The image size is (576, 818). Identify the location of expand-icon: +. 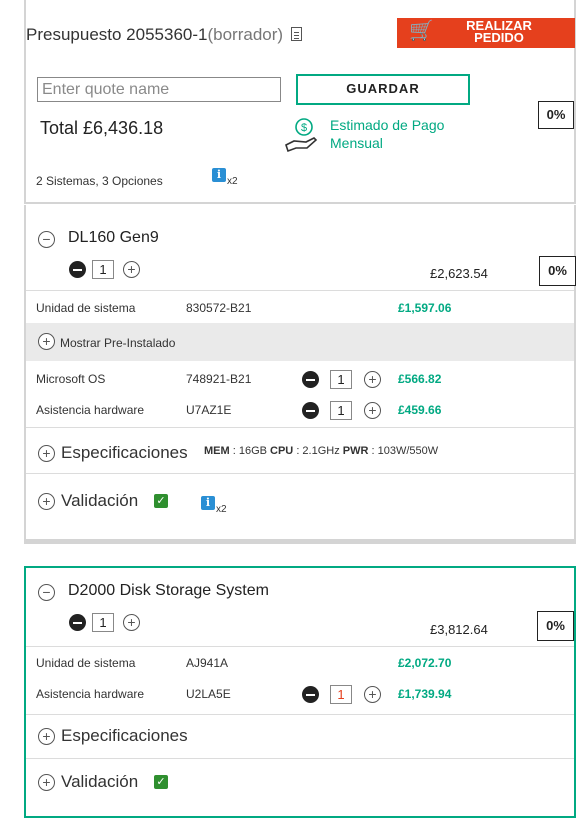
(46, 341).